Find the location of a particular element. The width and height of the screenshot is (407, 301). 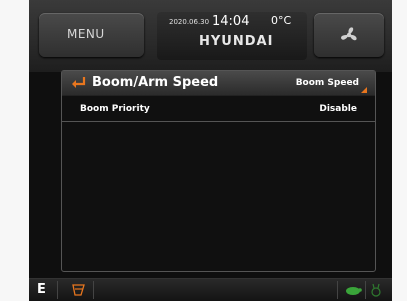

menu-button: MENU is located at coordinates (91, 35).